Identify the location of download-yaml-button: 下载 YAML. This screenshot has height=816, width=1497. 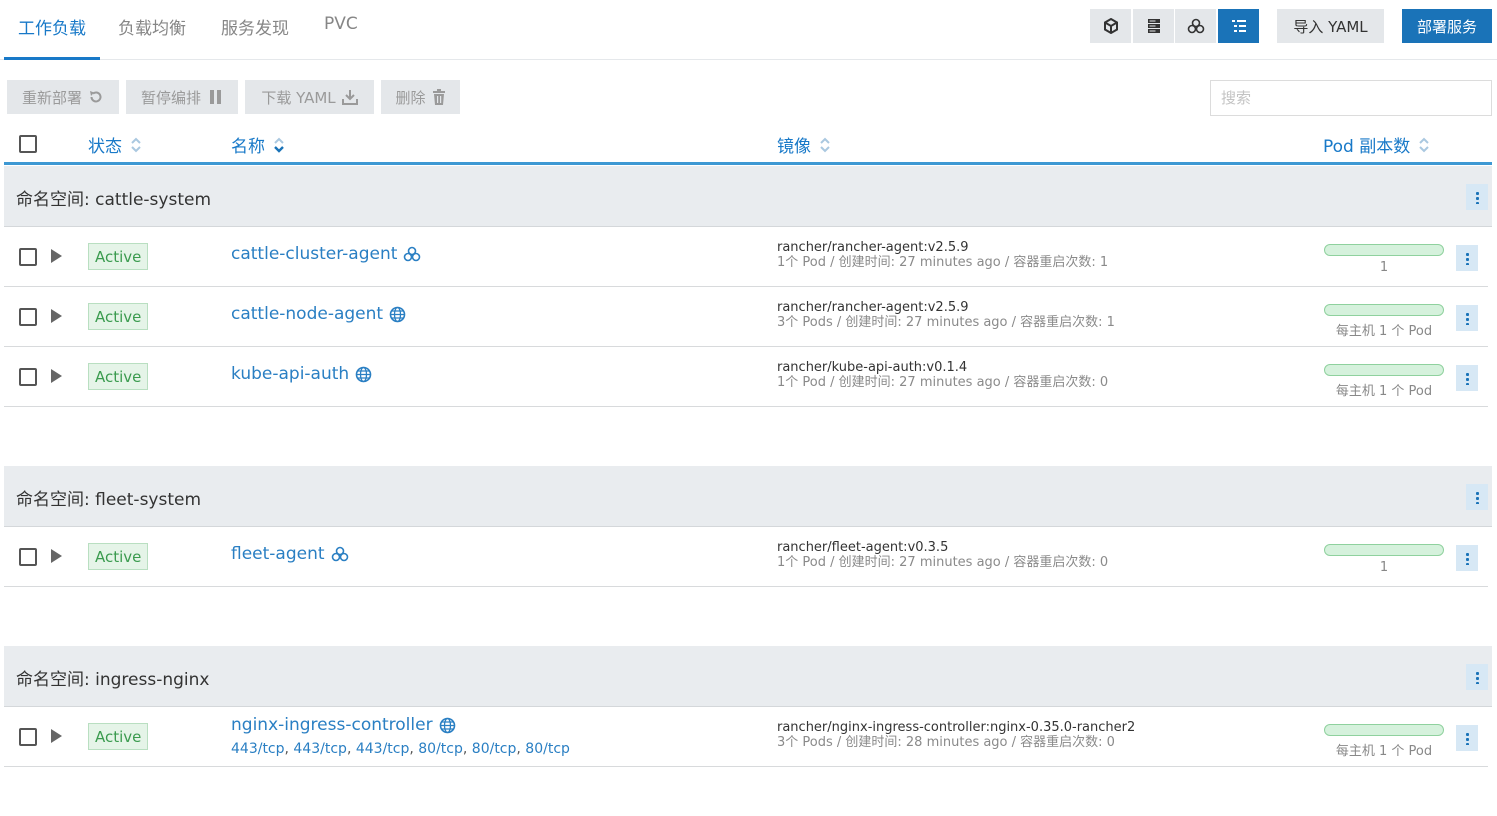
(309, 97).